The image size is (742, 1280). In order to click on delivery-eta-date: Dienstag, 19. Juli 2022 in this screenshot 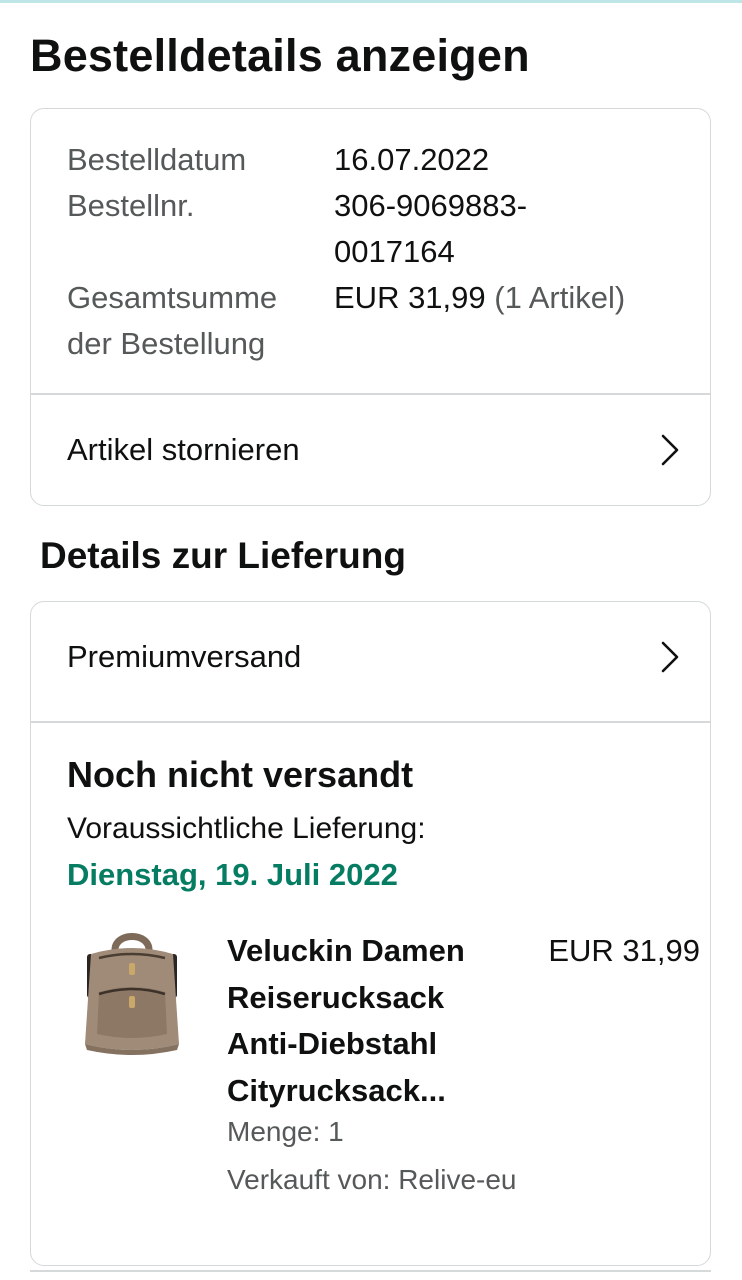, I will do `click(232, 874)`.